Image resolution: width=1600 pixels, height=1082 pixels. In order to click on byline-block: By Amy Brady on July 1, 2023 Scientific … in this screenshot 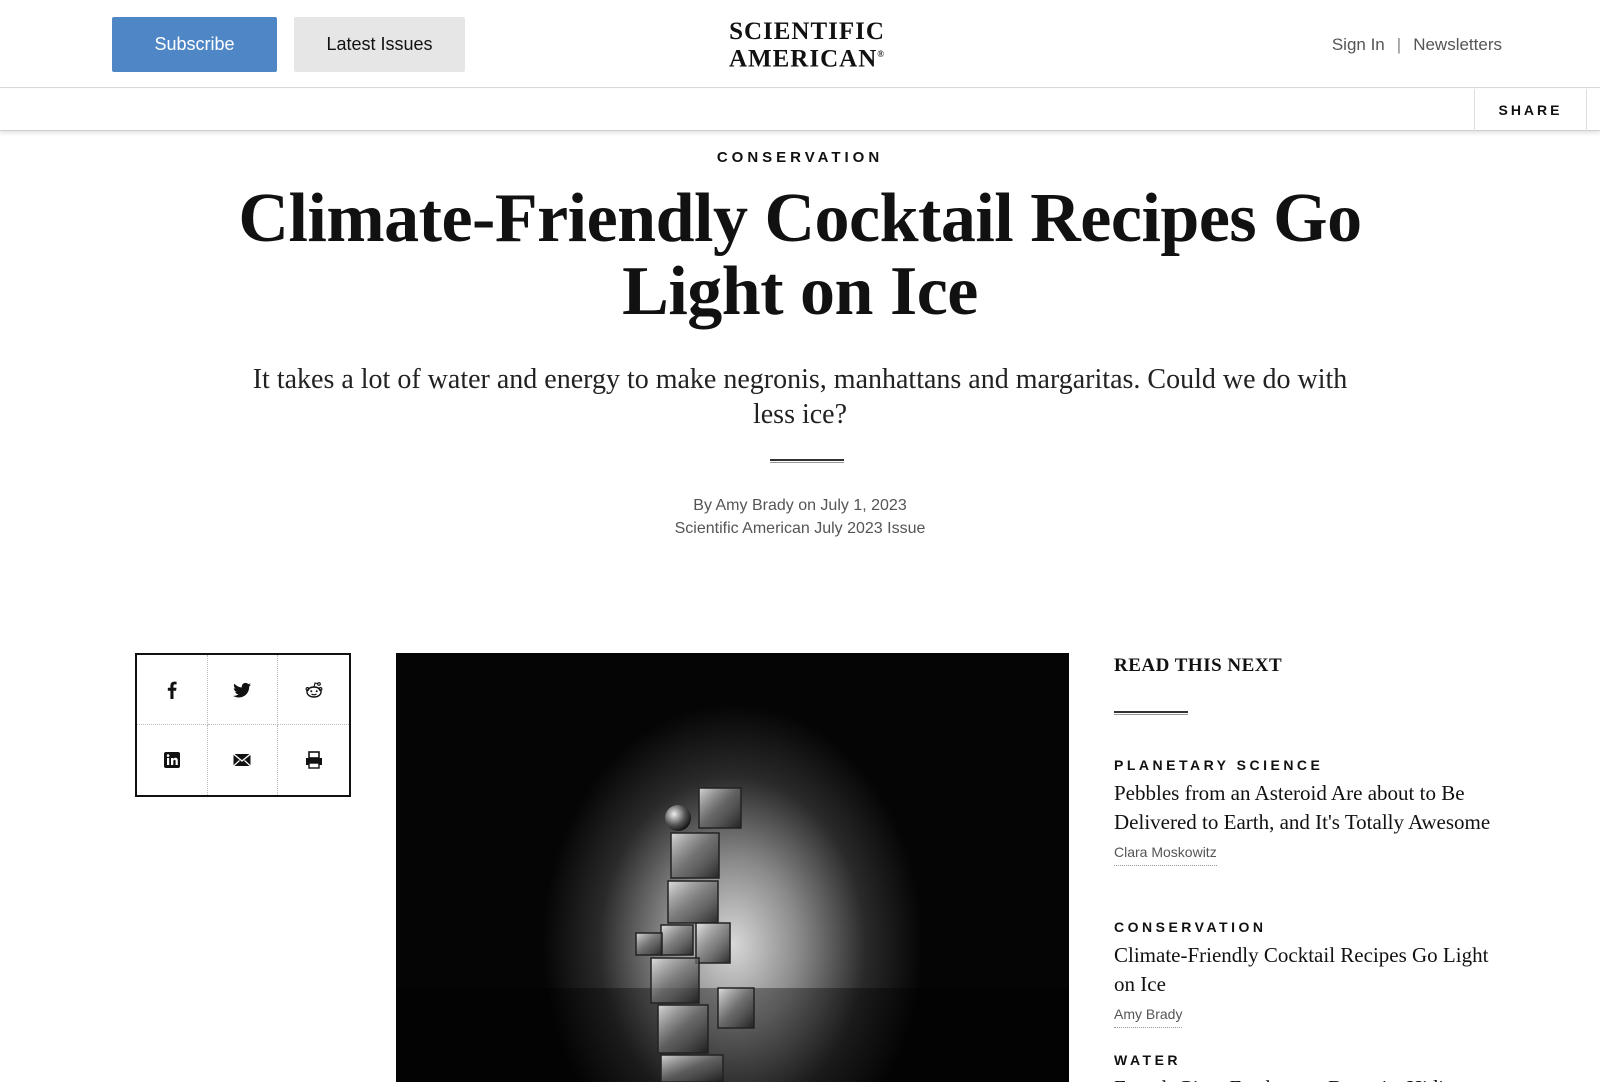, I will do `click(800, 517)`.